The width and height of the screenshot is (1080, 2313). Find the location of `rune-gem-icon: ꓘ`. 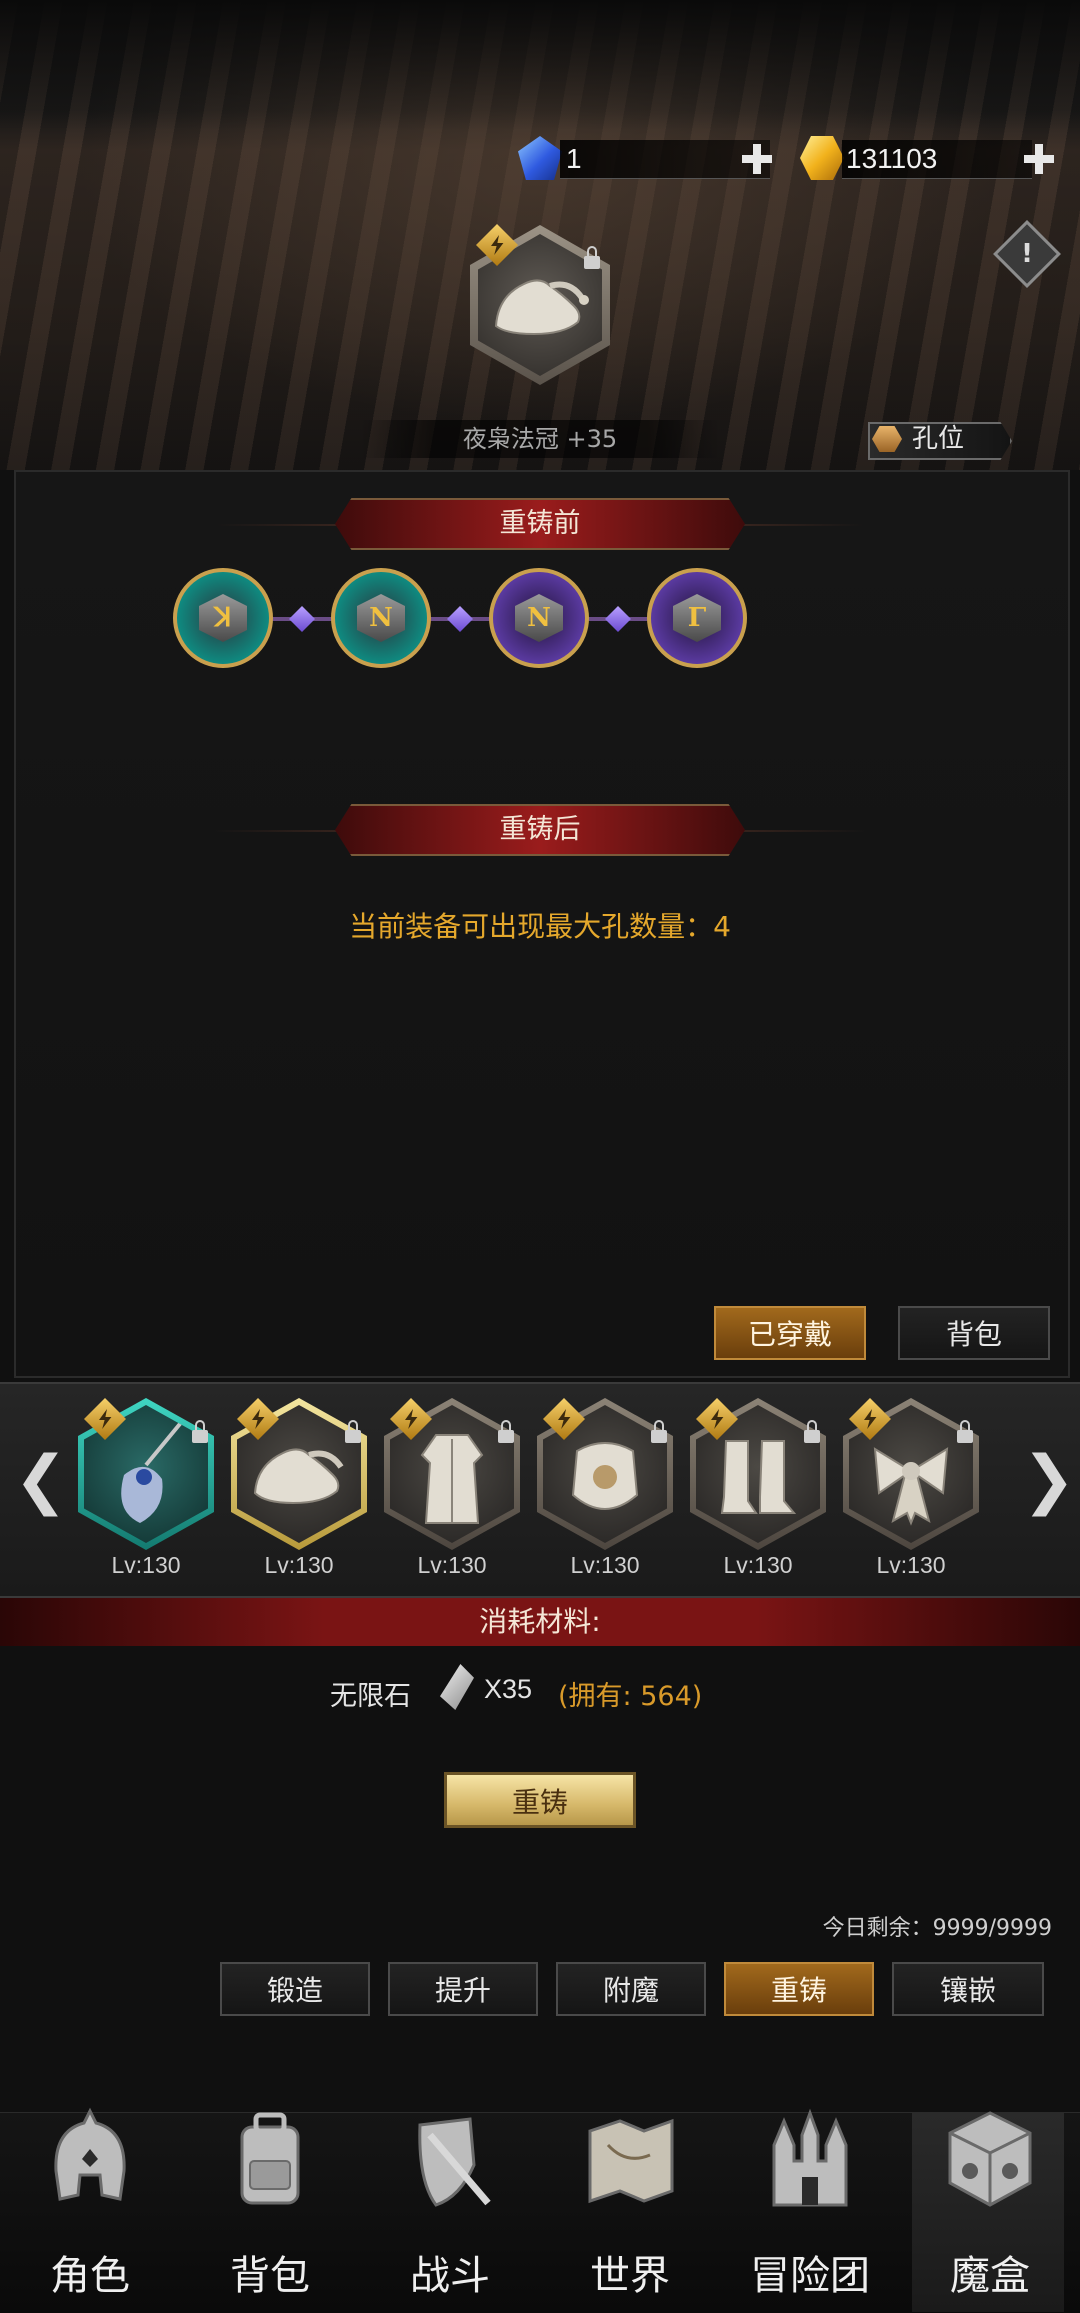

rune-gem-icon: ꓘ is located at coordinates (223, 618).